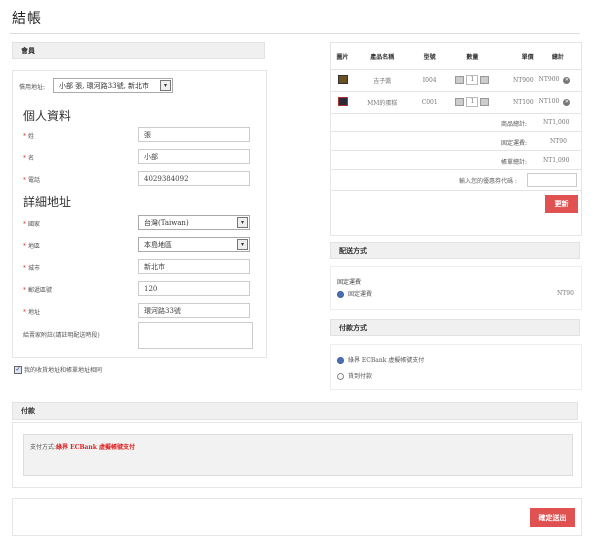  I want to click on product-name-link: 吉子醬, so click(382, 80).